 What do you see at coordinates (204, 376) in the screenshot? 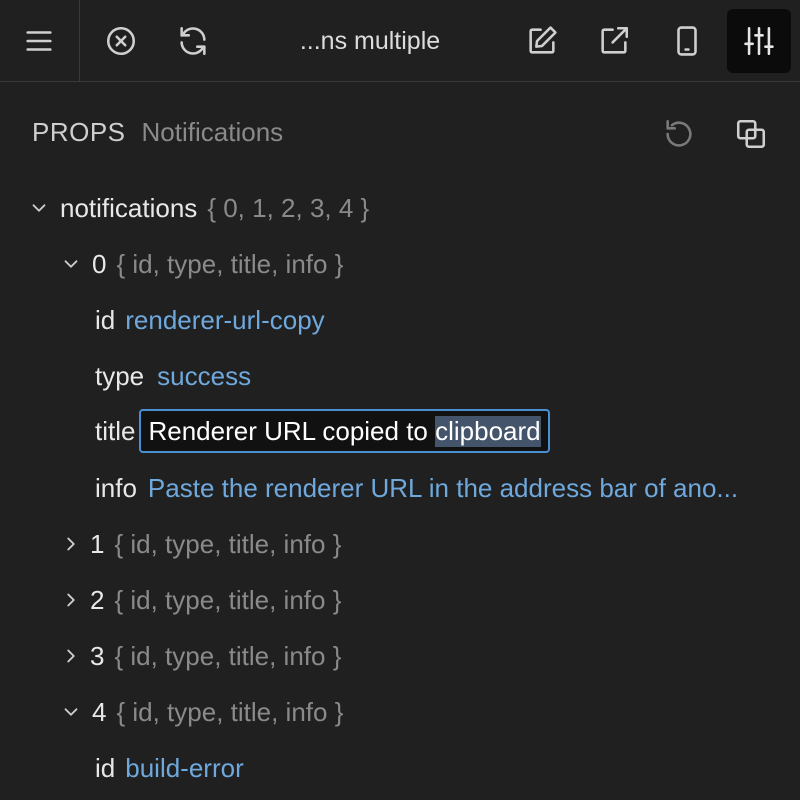
I see `prop-value: success` at bounding box center [204, 376].